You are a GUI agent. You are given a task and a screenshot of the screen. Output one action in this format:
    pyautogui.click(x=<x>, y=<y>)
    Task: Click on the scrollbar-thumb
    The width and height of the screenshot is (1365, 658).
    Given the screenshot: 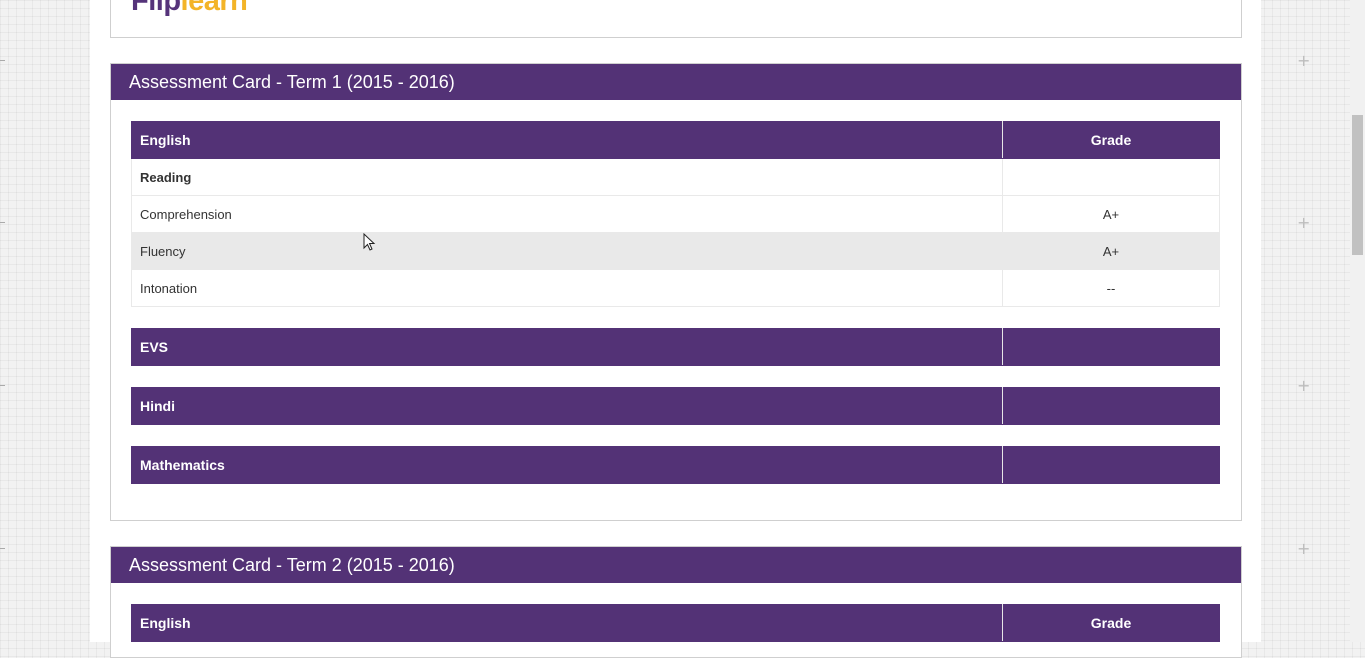 What is the action you would take?
    pyautogui.click(x=1357, y=185)
    